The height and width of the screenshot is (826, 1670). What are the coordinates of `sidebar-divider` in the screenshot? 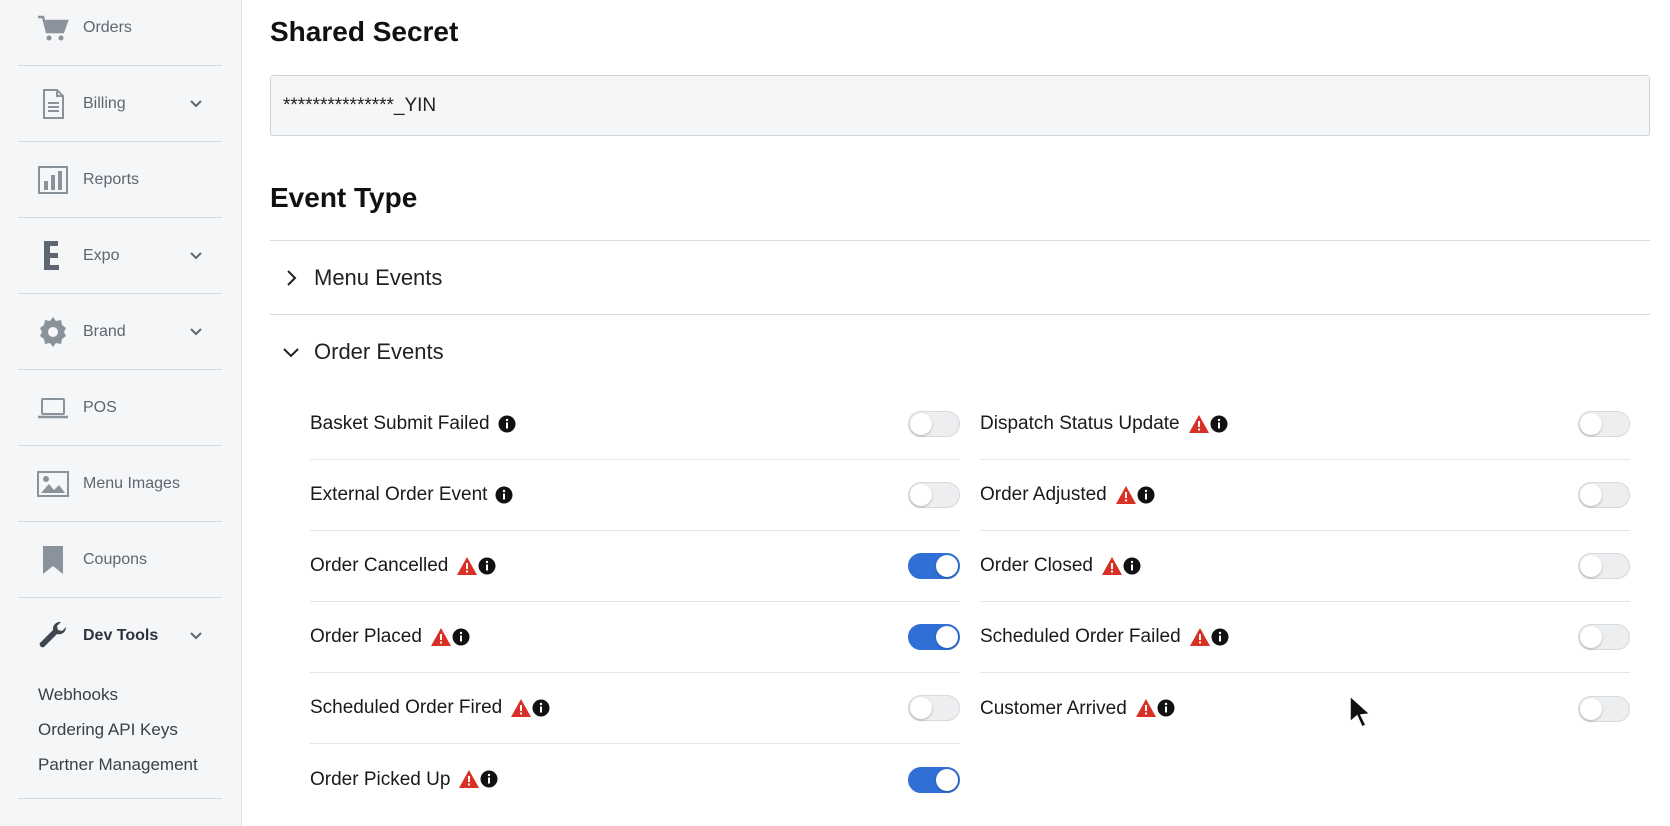 It's located at (120, 798).